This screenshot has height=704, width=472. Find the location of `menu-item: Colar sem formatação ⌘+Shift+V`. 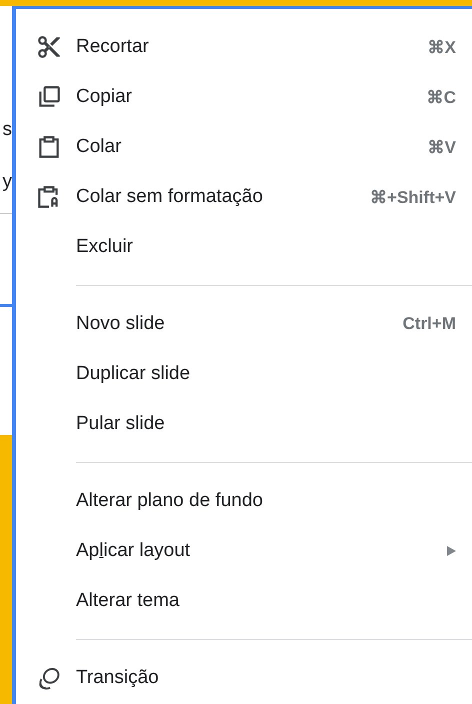

menu-item: Colar sem formatação ⌘+Shift+V is located at coordinates (244, 197).